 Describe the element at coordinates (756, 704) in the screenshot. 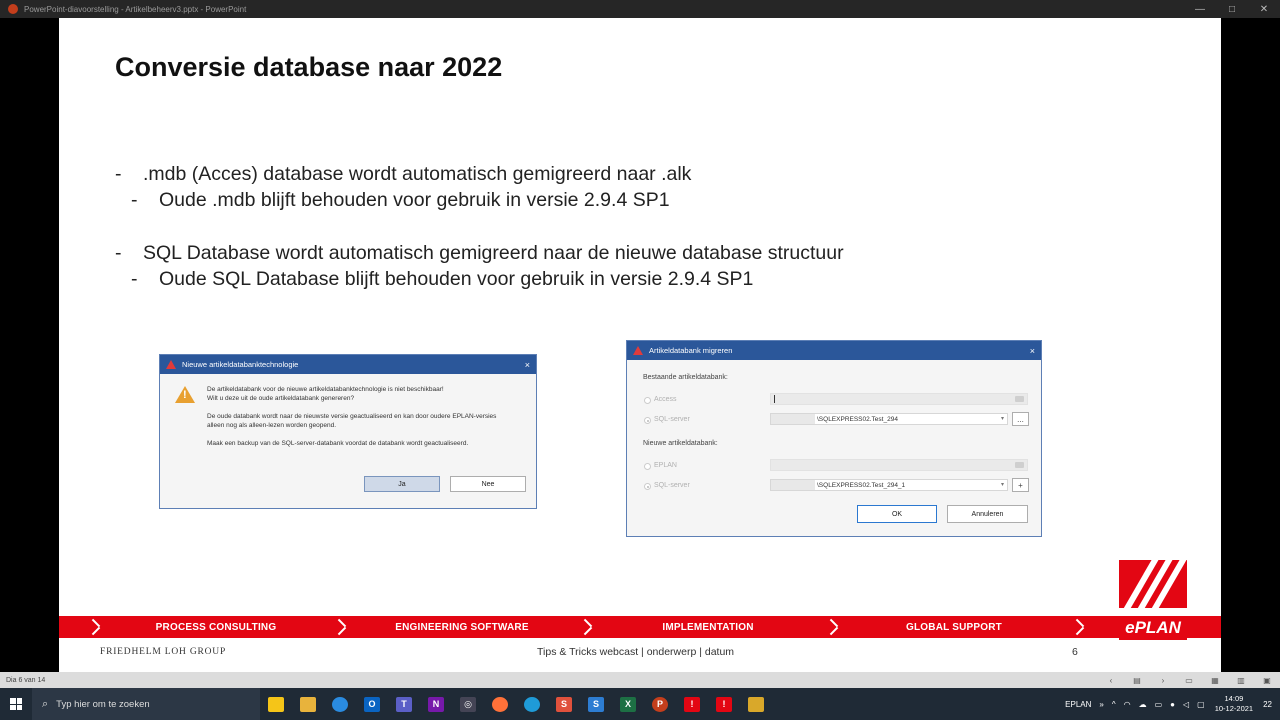

I see `taskbar-app5-icon` at that location.